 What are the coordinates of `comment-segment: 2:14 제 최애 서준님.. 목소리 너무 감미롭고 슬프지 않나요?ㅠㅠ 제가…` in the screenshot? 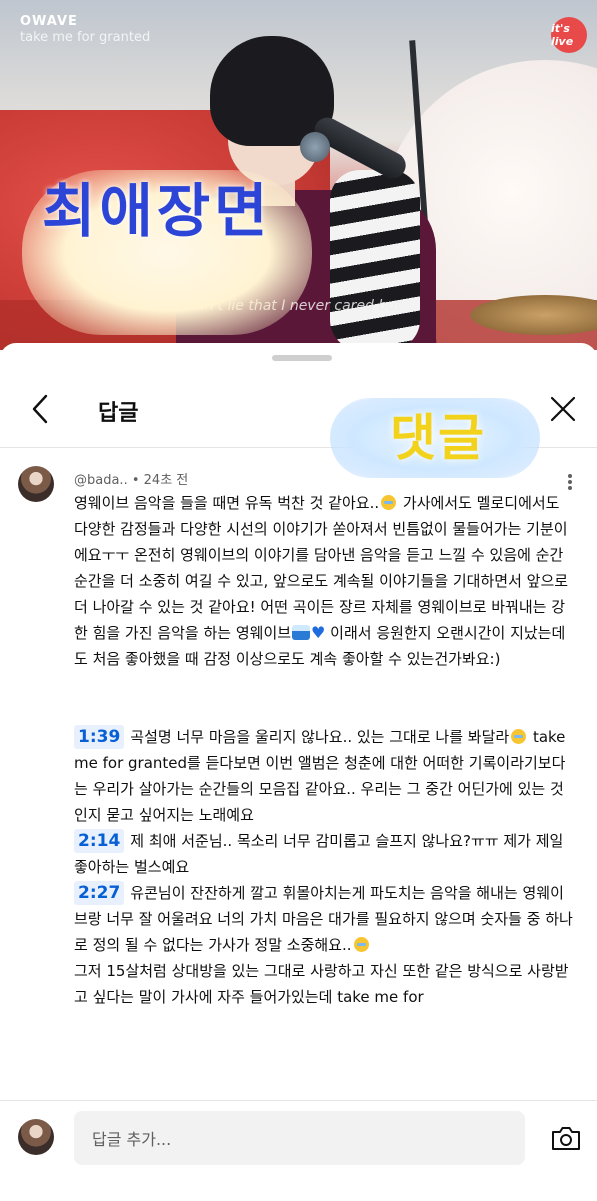 It's located at (319, 852).